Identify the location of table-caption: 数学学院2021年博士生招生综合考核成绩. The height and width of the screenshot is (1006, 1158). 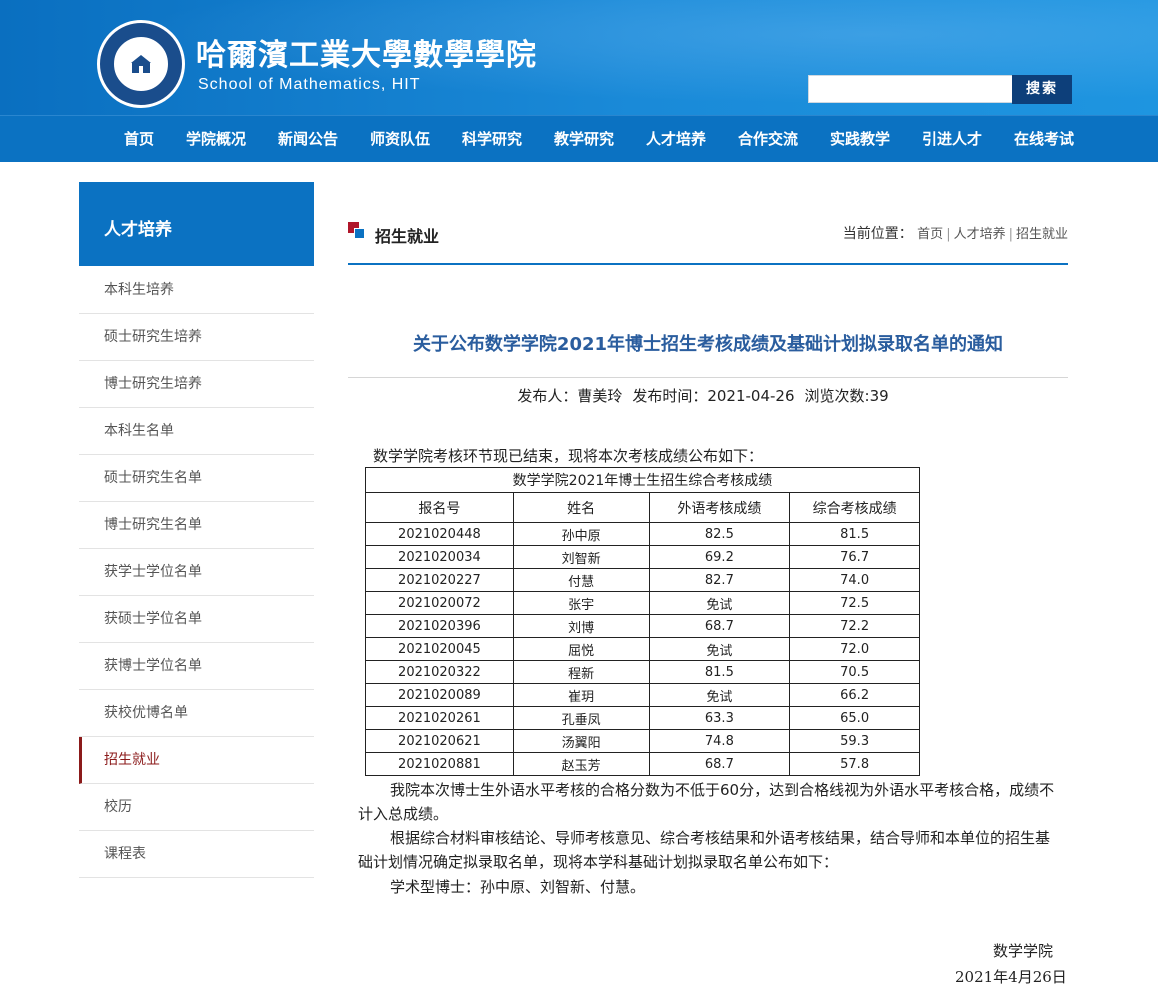
(642, 480).